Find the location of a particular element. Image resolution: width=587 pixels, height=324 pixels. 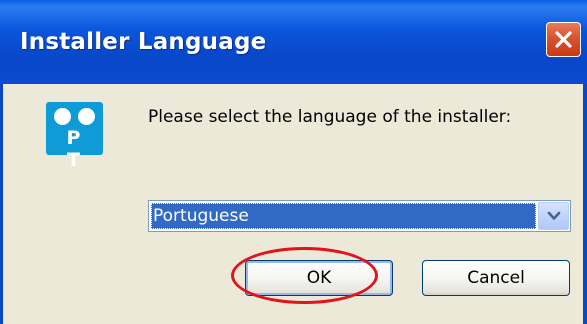

window-frame-right is located at coordinates (585, 204).